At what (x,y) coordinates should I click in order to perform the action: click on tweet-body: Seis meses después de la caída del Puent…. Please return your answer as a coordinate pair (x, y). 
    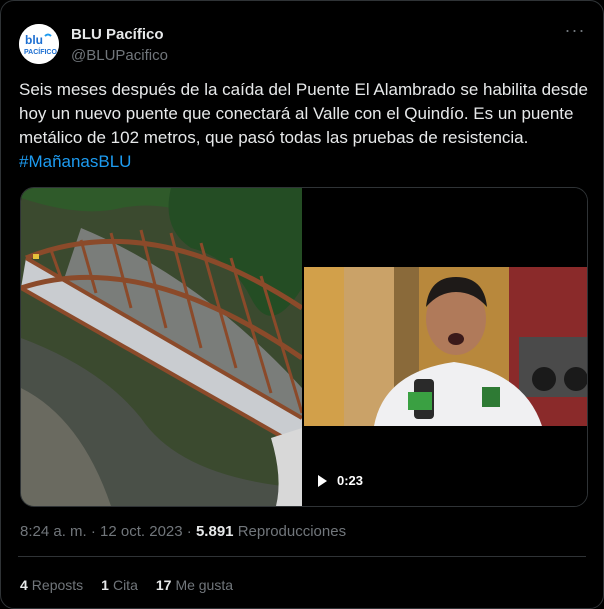
    Looking at the image, I should click on (303, 113).